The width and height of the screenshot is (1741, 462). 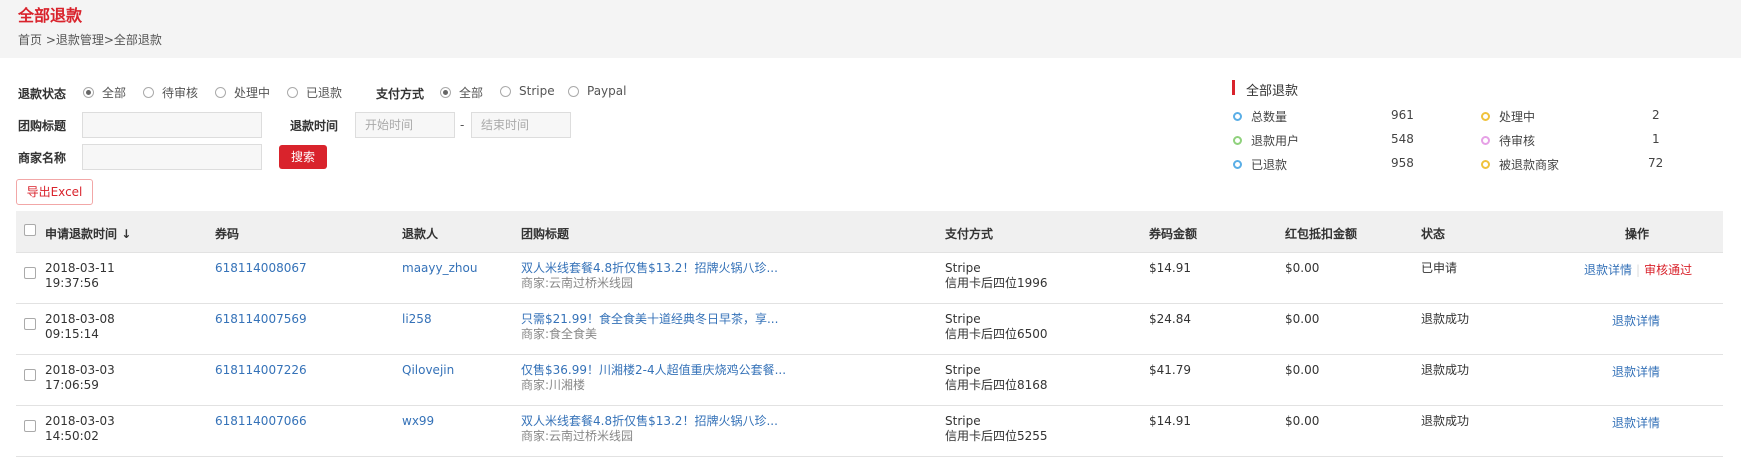 I want to click on stat-processing: 处理中, so click(x=1508, y=116).